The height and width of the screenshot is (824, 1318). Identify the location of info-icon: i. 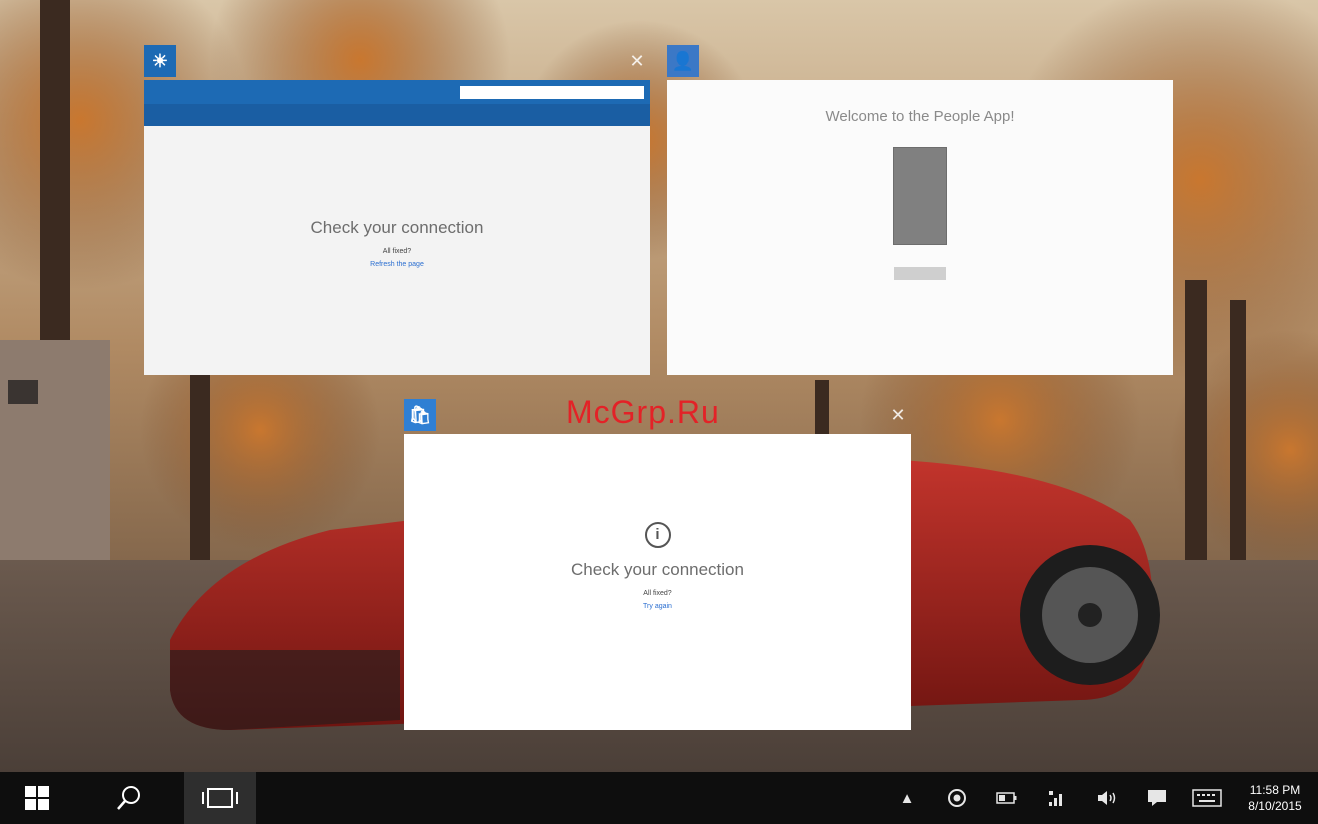
(657, 535).